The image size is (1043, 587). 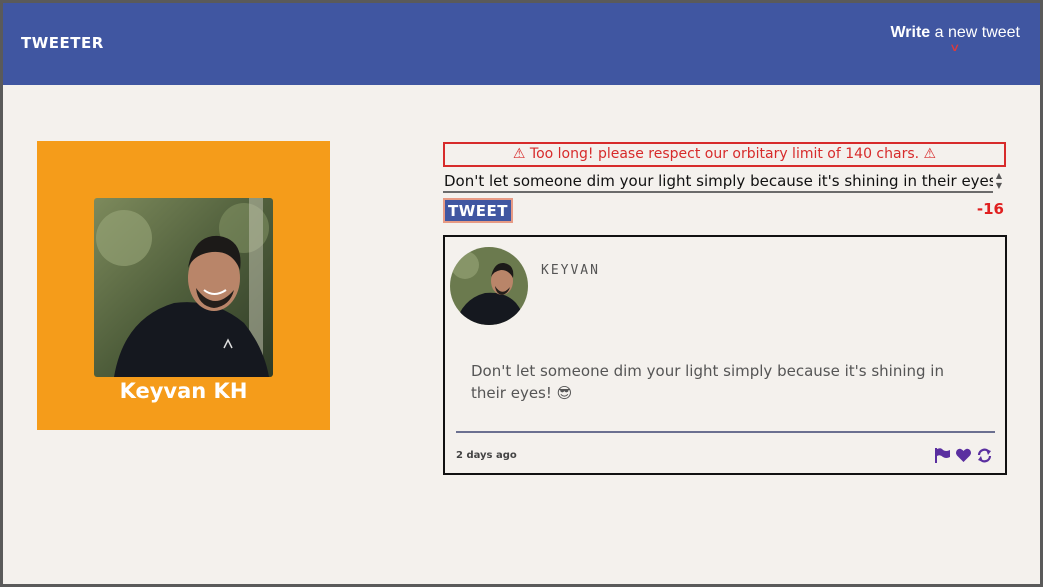 What do you see at coordinates (486, 455) in the screenshot?
I see `tweet-timestamp: 2 days ago` at bounding box center [486, 455].